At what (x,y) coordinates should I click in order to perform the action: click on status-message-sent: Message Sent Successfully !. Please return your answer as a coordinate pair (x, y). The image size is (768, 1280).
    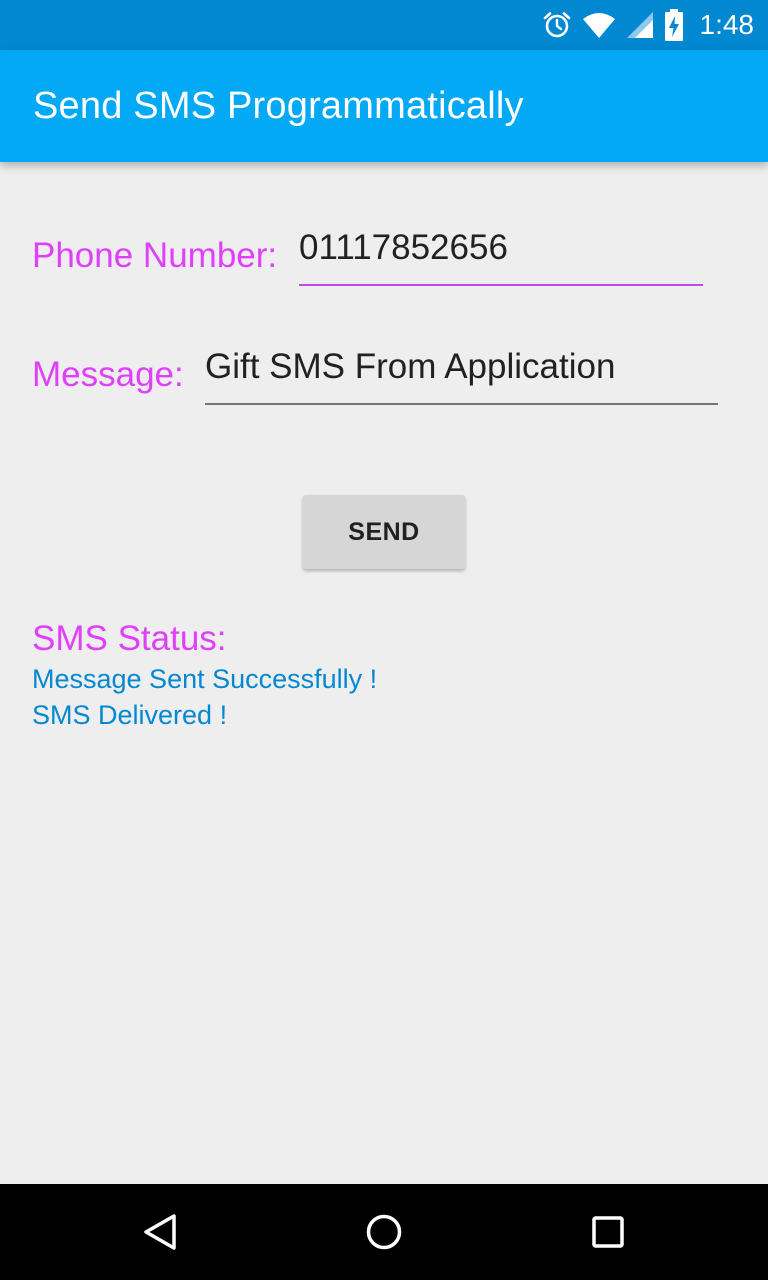
    Looking at the image, I should click on (205, 679).